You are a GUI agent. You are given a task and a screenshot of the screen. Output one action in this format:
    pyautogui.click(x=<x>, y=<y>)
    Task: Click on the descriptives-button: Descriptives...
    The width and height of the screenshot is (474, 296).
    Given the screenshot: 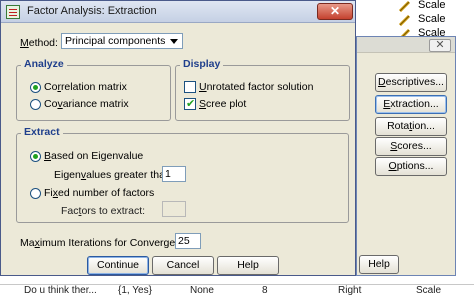 What is the action you would take?
    pyautogui.click(x=411, y=82)
    